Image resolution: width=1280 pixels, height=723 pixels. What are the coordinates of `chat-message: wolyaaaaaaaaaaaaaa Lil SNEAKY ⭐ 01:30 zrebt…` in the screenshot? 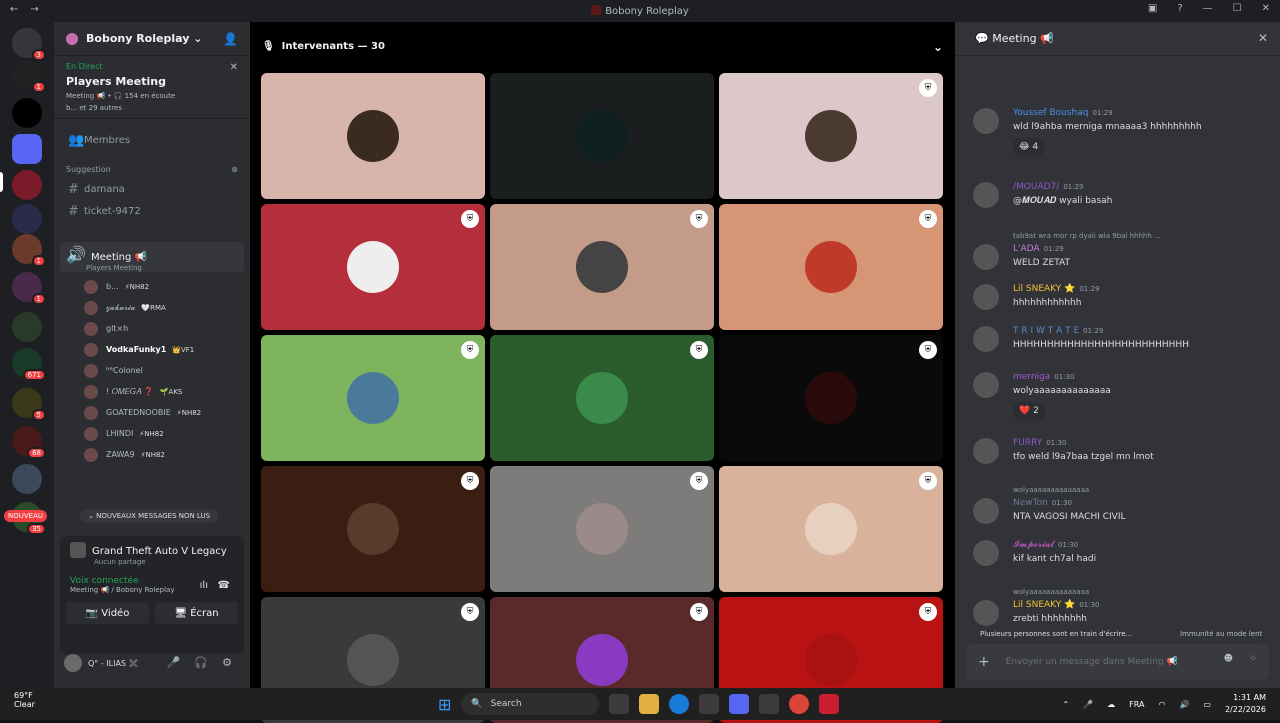 It's located at (1118, 609).